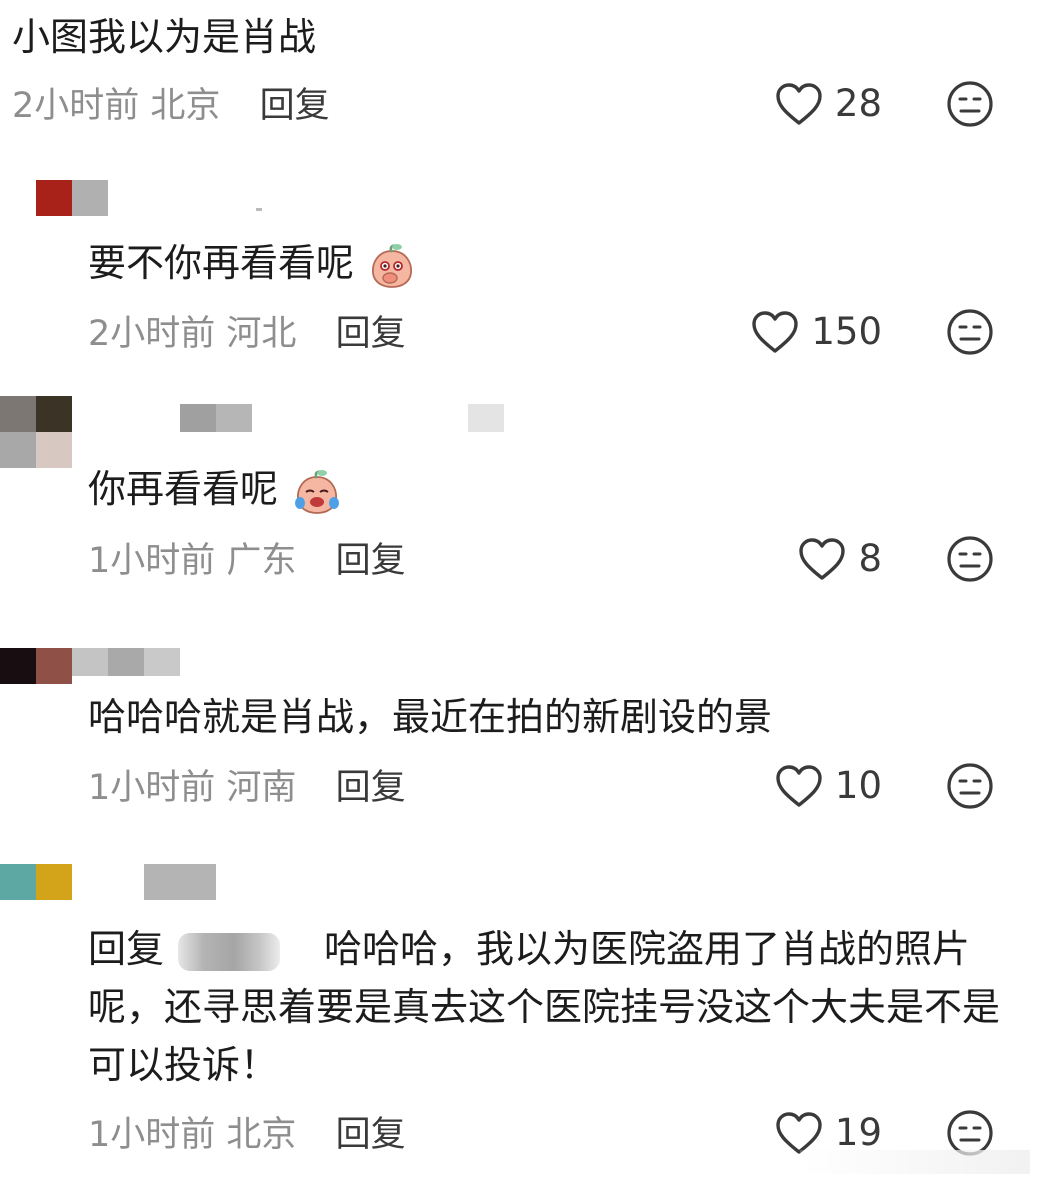 The width and height of the screenshot is (1044, 1183). I want to click on like-button: 8, so click(840, 559).